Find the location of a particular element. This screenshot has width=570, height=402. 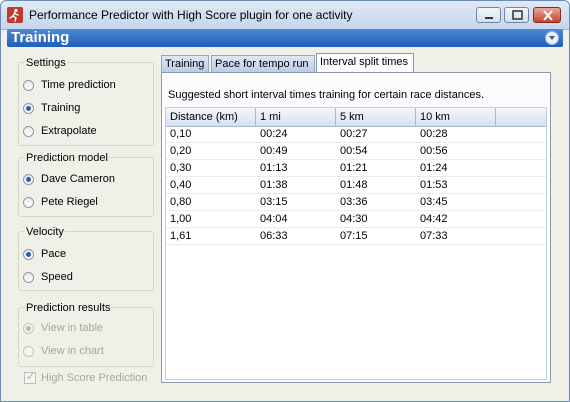

radio-label: Training is located at coordinates (61, 108).